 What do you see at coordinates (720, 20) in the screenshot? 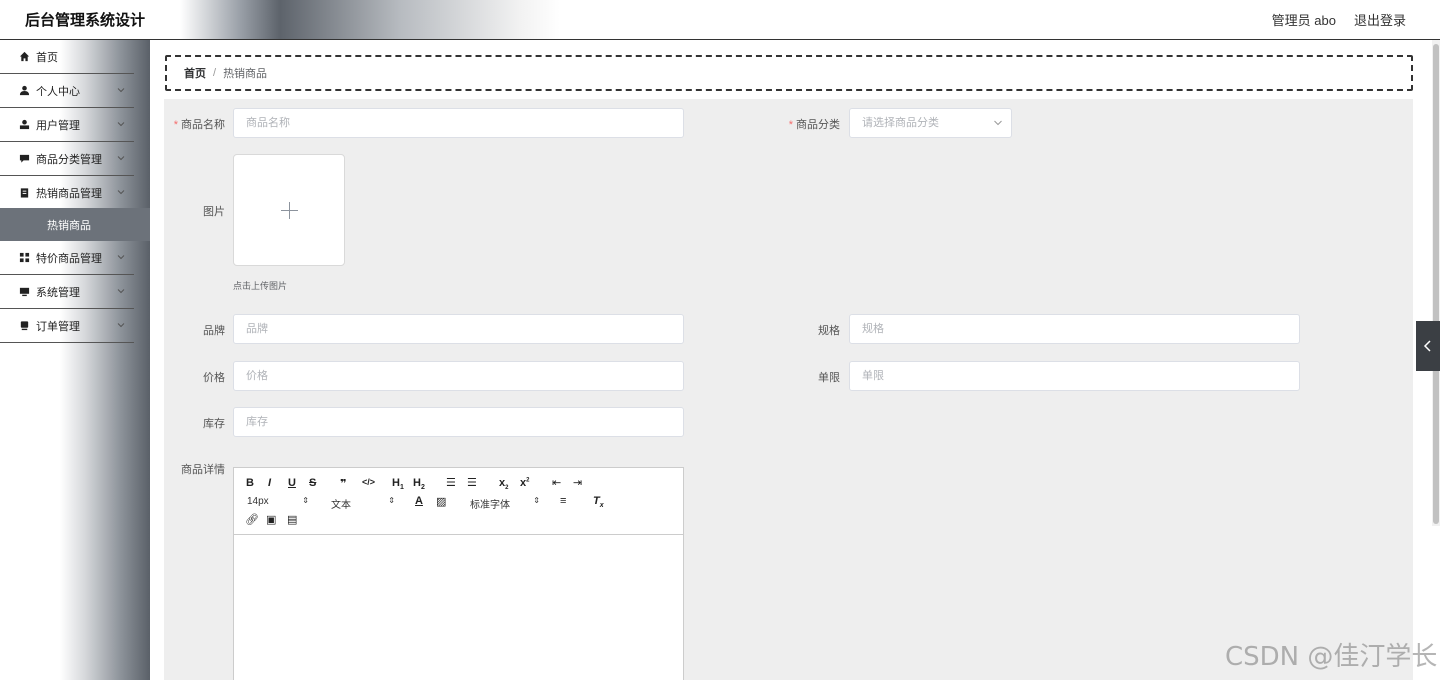
I see `top-header: 后台管理系统设计 管理员 abo 退出登录` at bounding box center [720, 20].